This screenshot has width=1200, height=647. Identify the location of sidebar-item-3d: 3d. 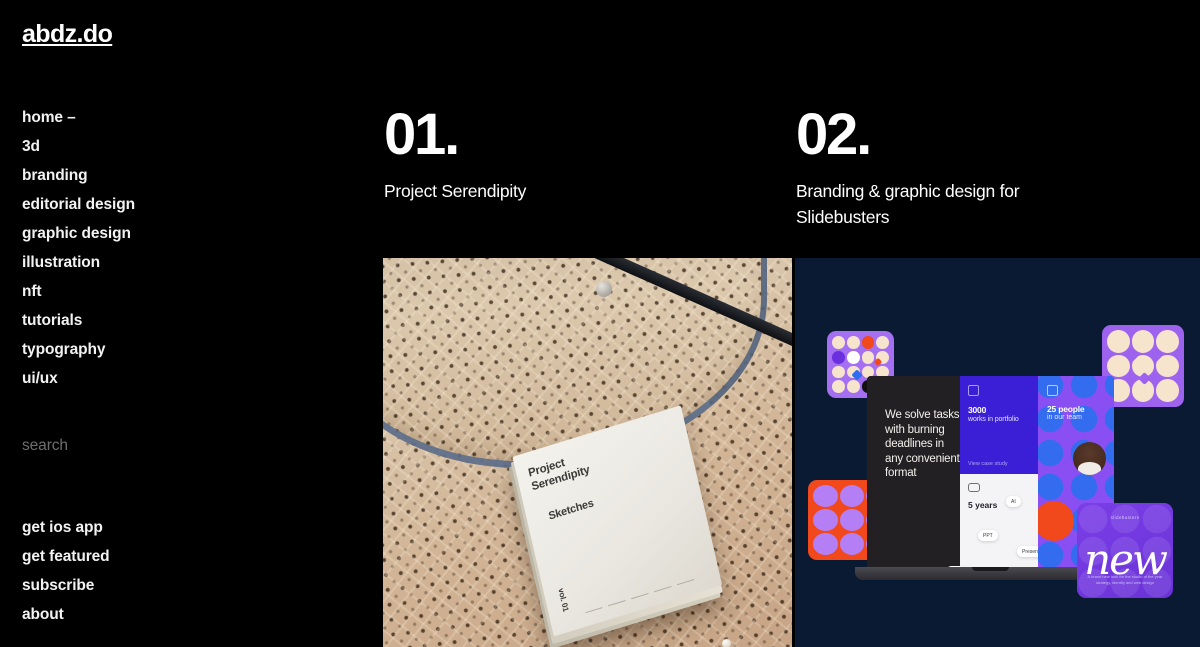
(78, 146).